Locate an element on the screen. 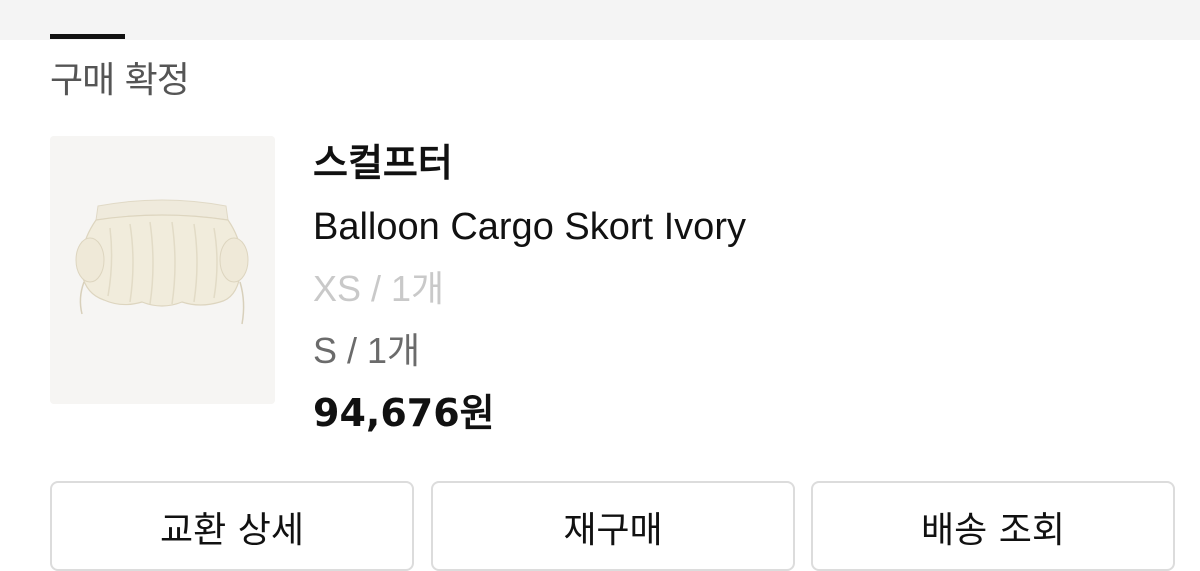  brand-name: 스컬프터 is located at coordinates (383, 163).